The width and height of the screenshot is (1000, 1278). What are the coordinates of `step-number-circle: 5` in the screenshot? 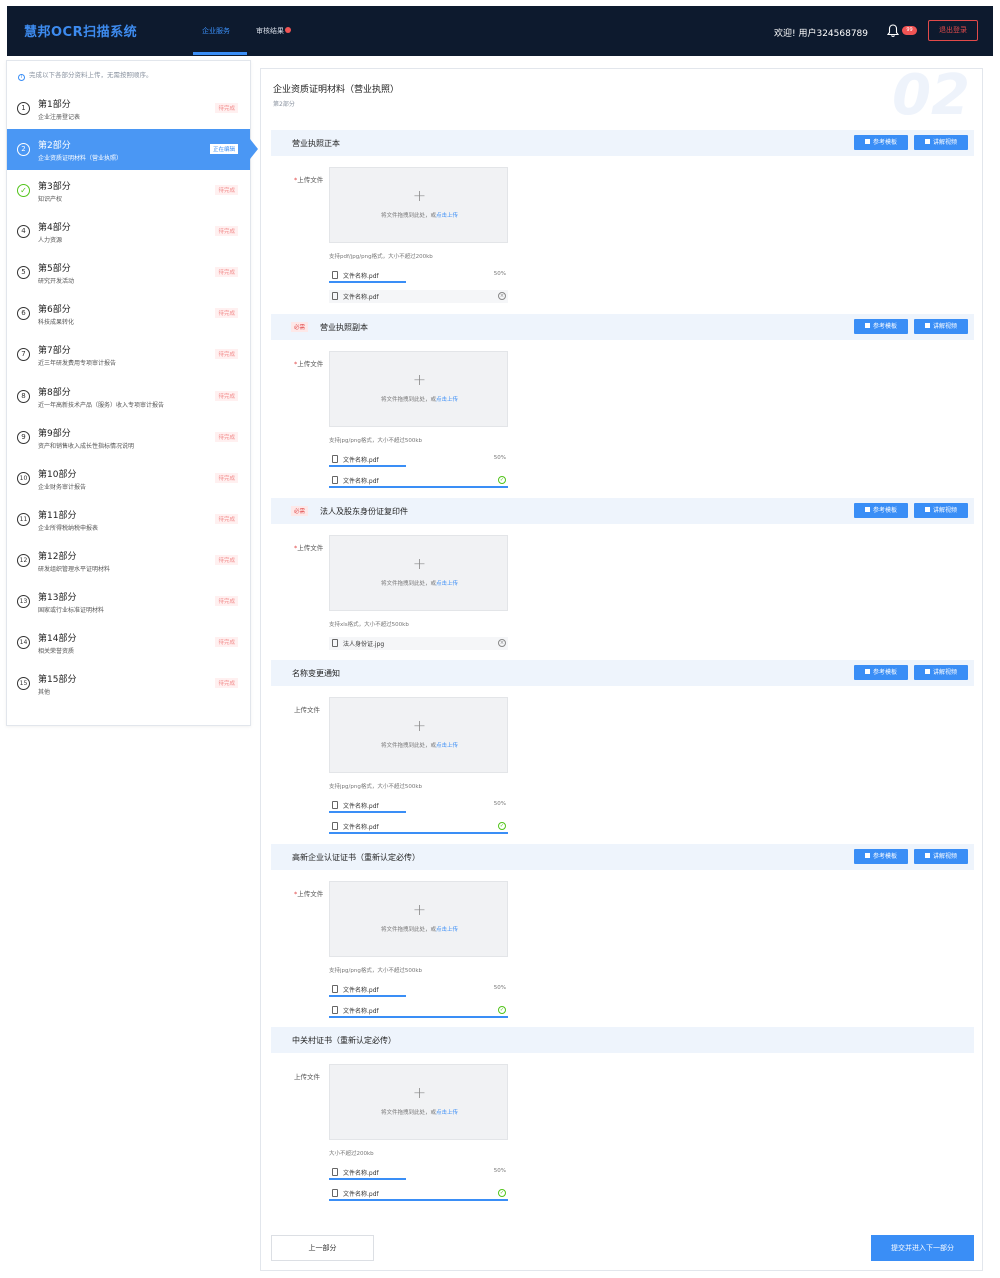 It's located at (23, 272).